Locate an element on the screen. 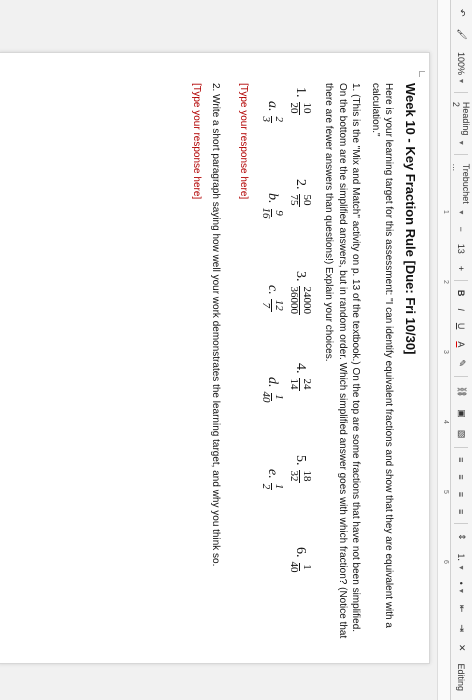  underline-button: U is located at coordinates (462, 326).